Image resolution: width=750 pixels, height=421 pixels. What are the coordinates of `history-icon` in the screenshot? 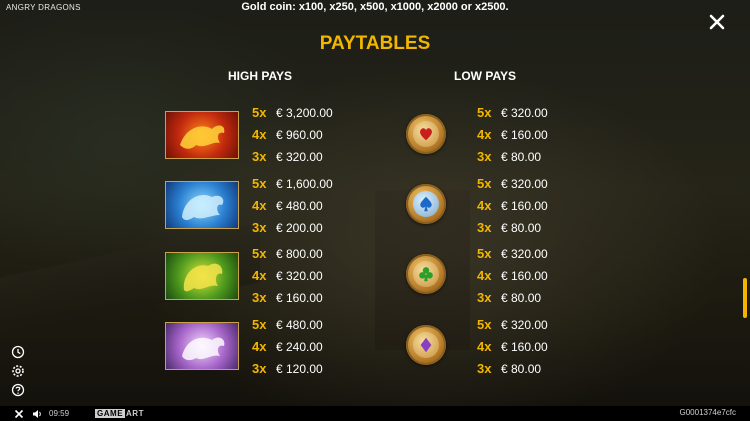 It's located at (18, 352).